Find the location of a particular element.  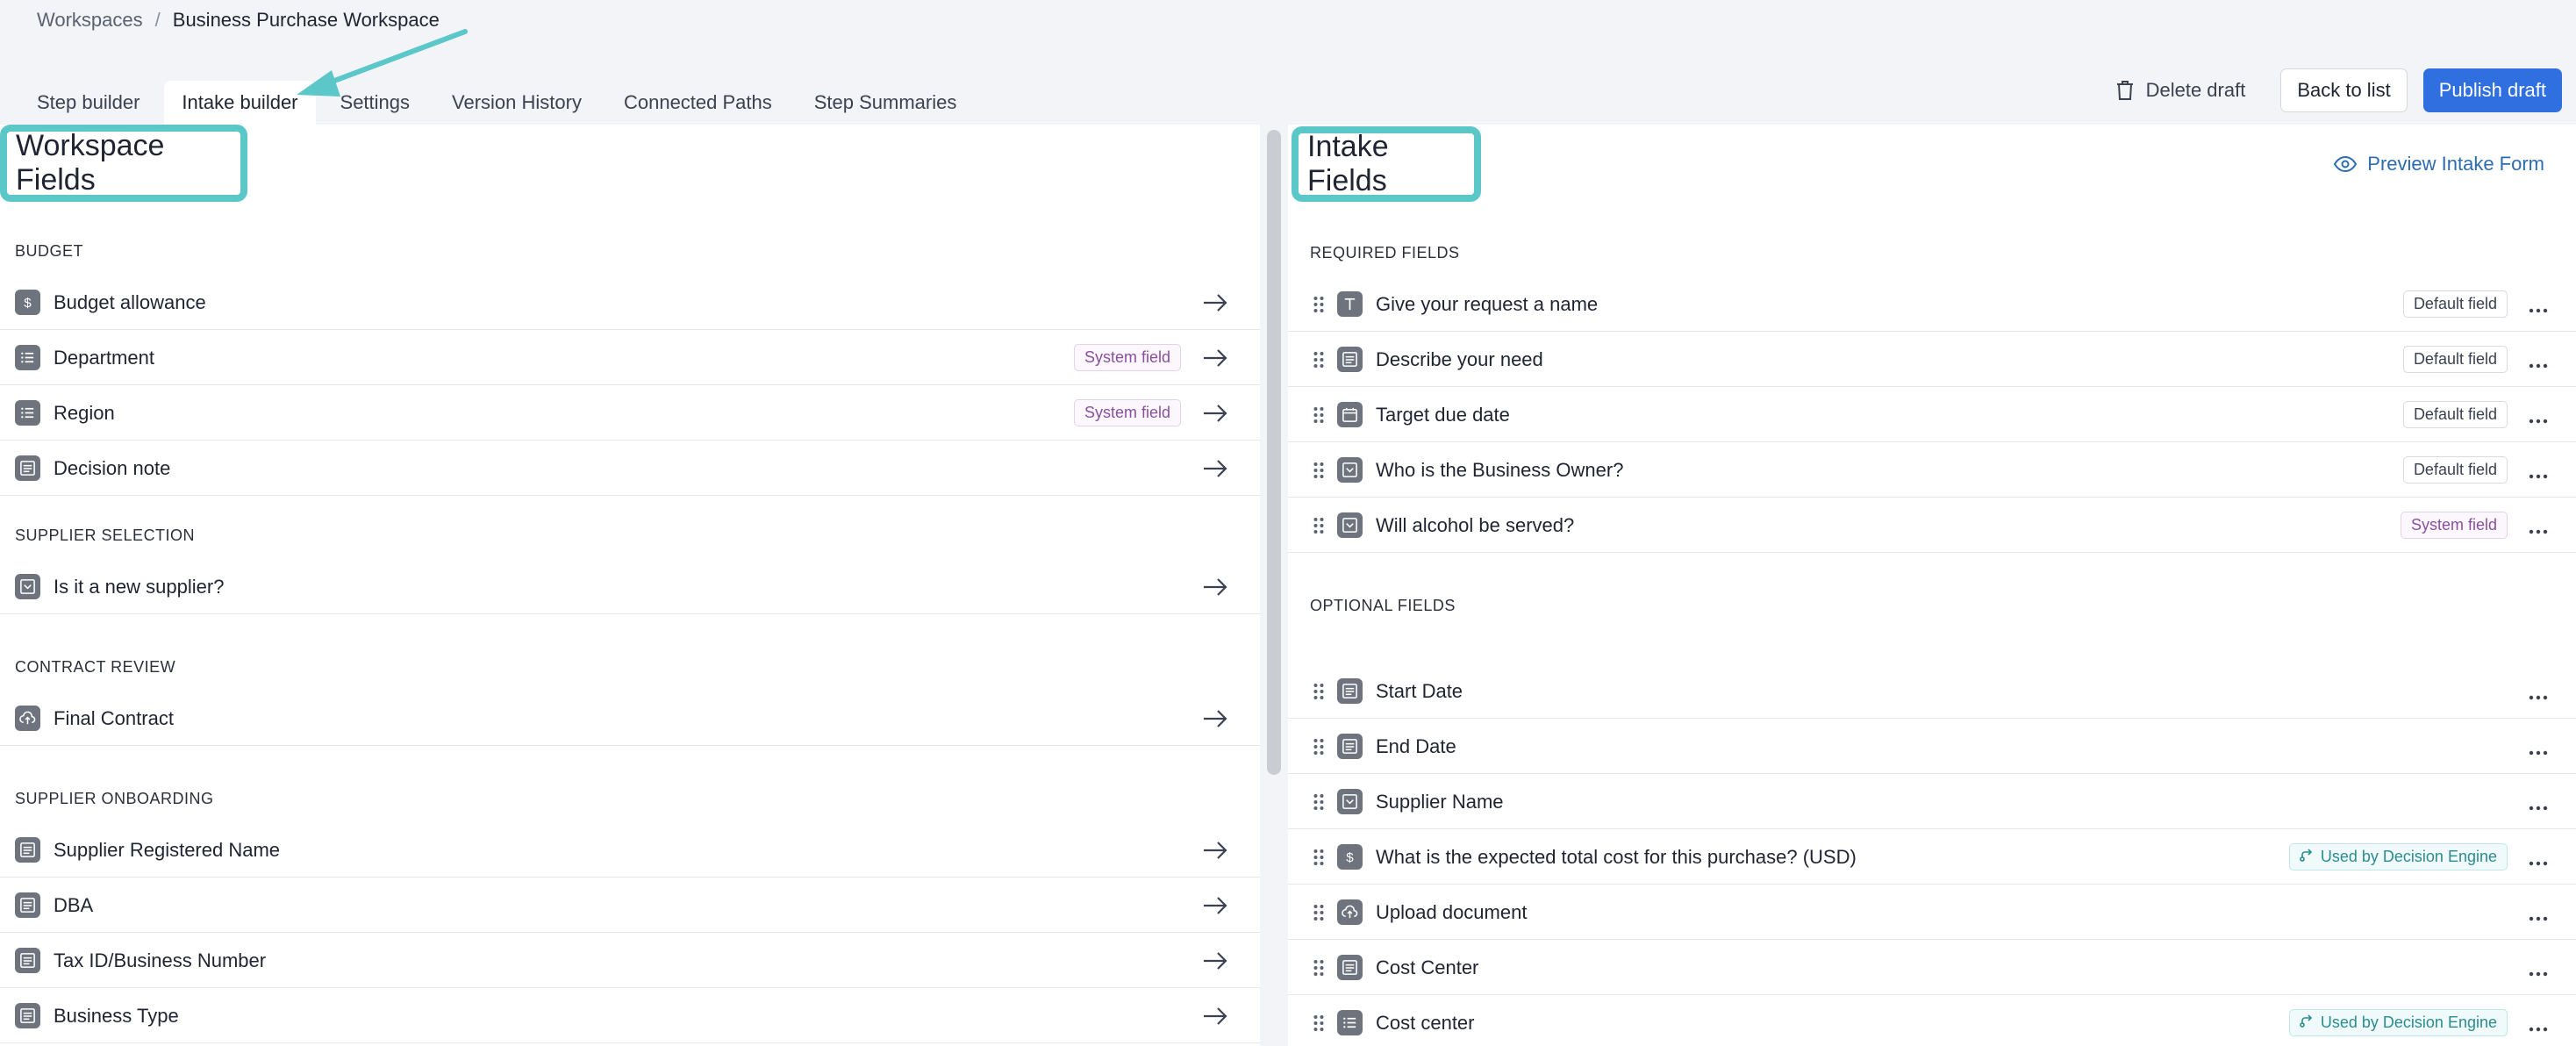

breadcrumb-workspaces-link: Workspaces is located at coordinates (90, 21).